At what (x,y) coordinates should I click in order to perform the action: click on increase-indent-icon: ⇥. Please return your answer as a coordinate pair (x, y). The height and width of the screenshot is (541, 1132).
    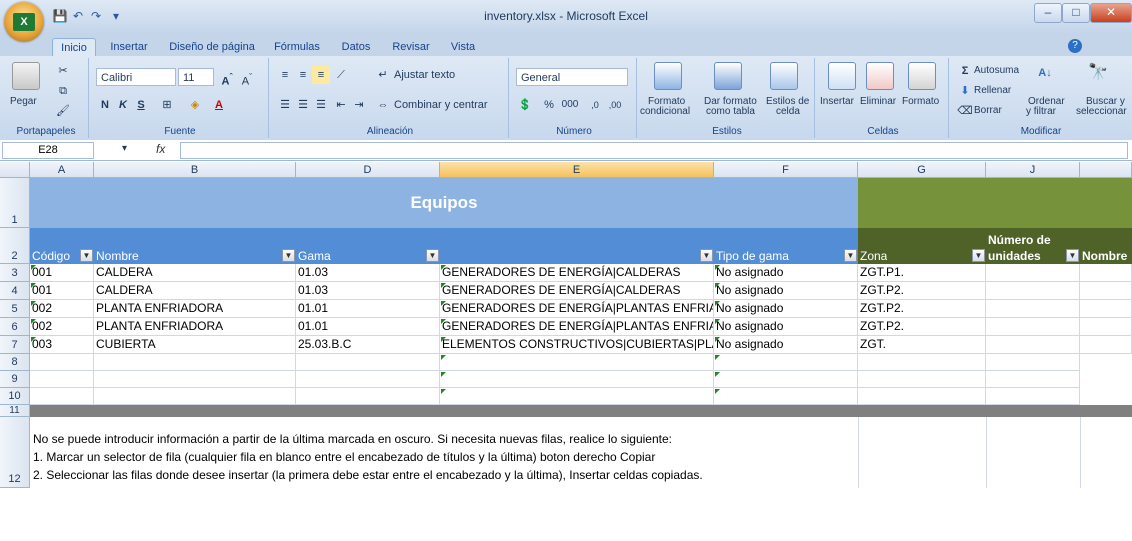
    Looking at the image, I should click on (359, 105).